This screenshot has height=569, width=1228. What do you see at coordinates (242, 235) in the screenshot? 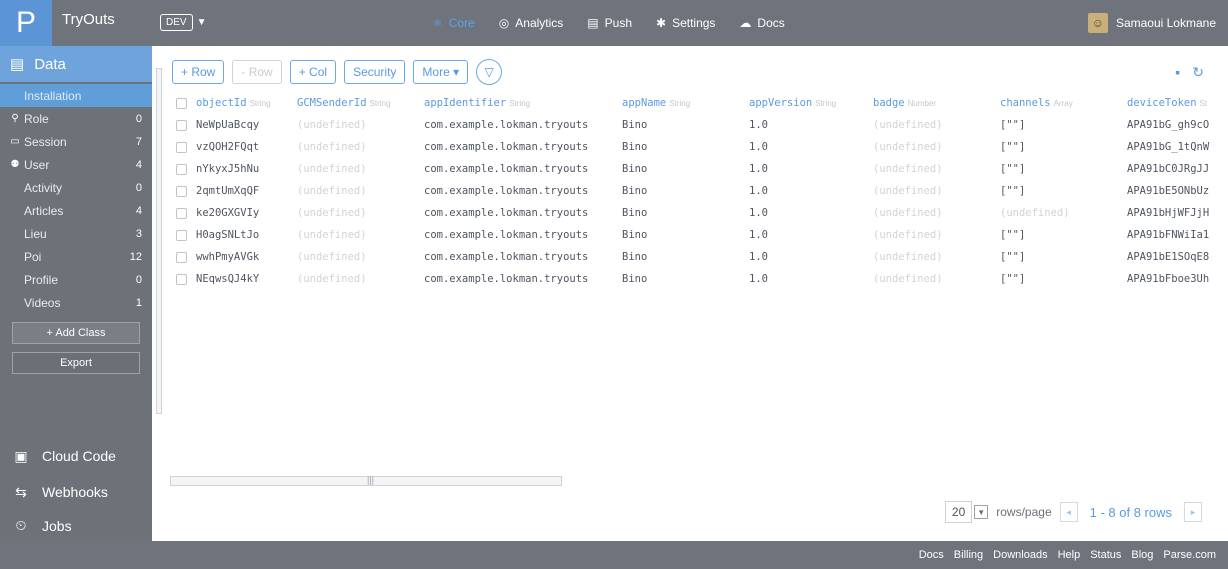
I see `table-cell: H0agSNLtJo` at bounding box center [242, 235].